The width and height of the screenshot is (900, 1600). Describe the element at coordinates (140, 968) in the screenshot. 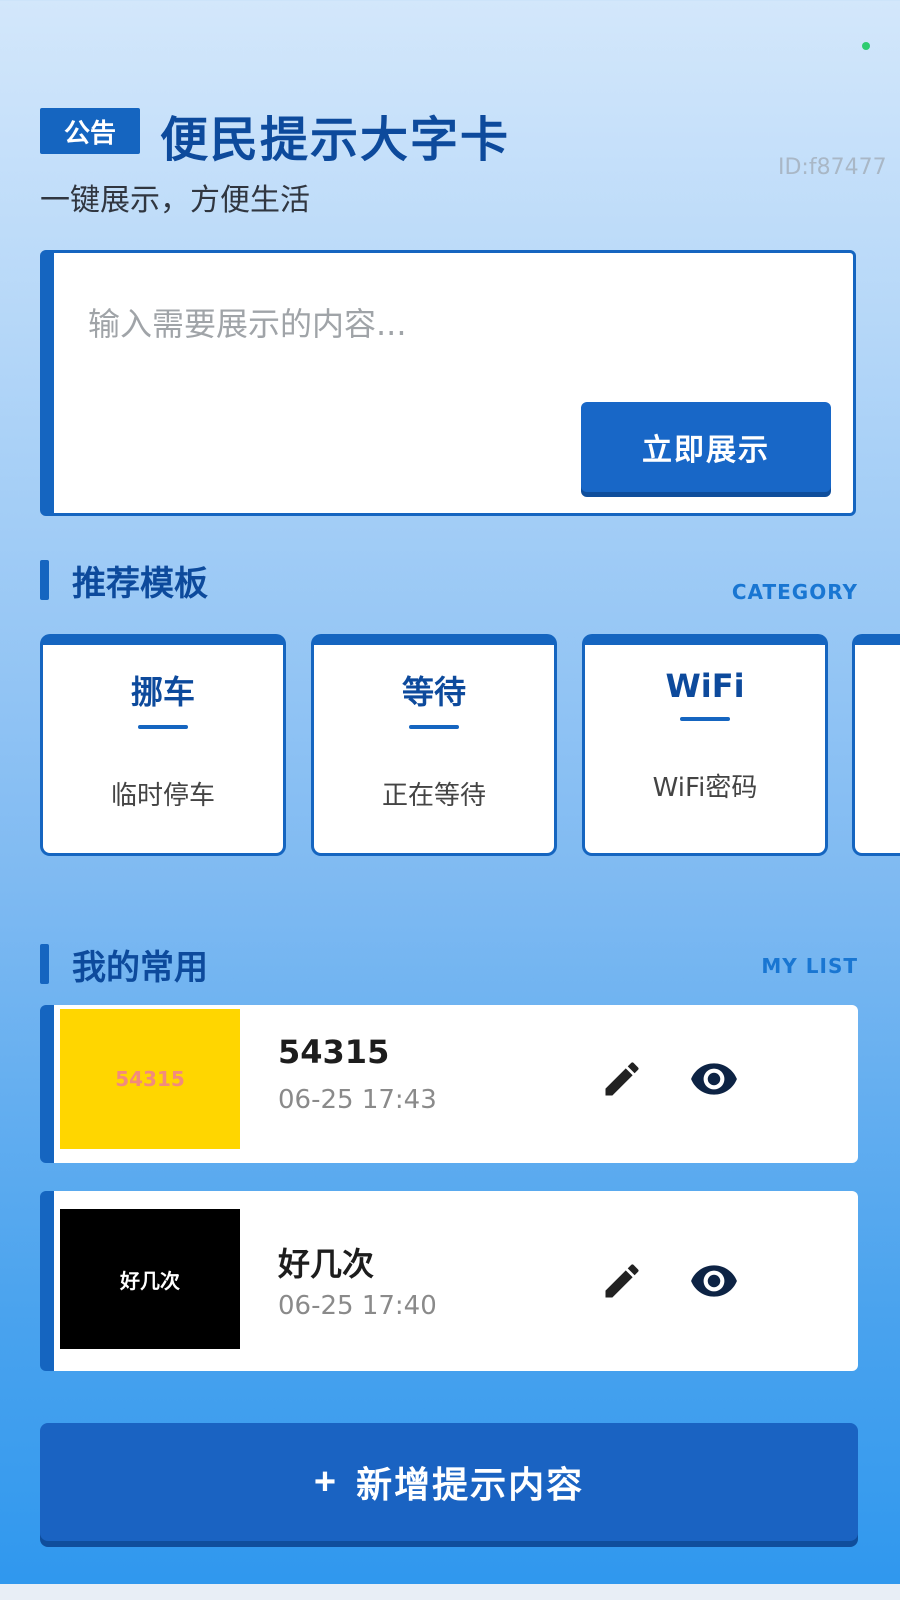

I see `favorites-section-title: 我的常用` at that location.